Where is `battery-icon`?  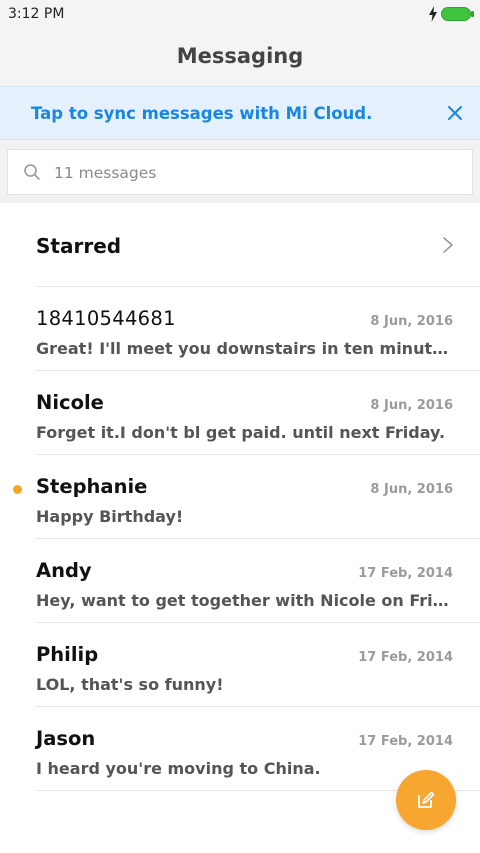
battery-icon is located at coordinates (457, 14).